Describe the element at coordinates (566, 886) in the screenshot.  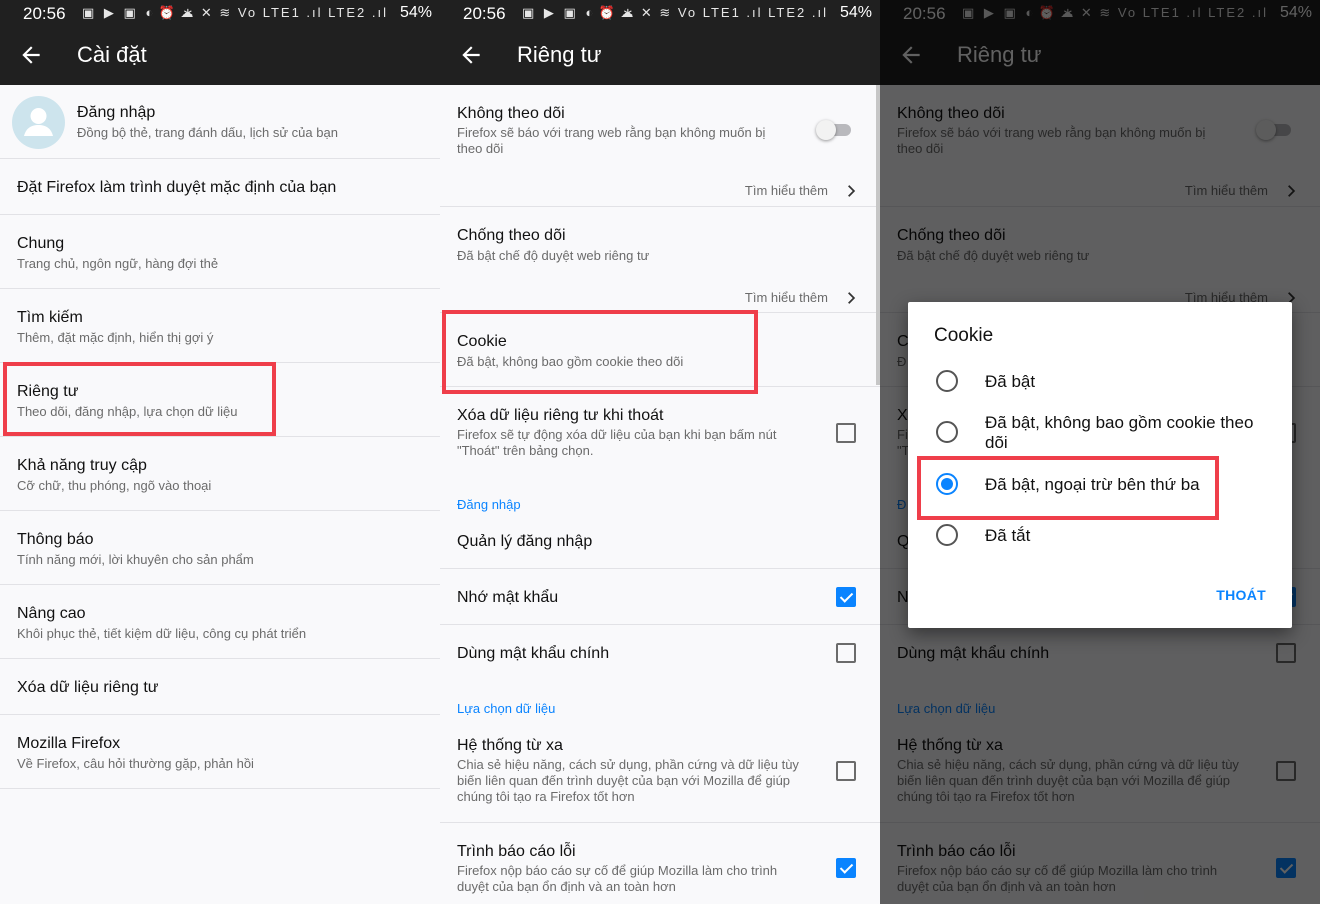
I see `row-subtitle: duyệt của bạn ổn định và an toàn hơn` at that location.